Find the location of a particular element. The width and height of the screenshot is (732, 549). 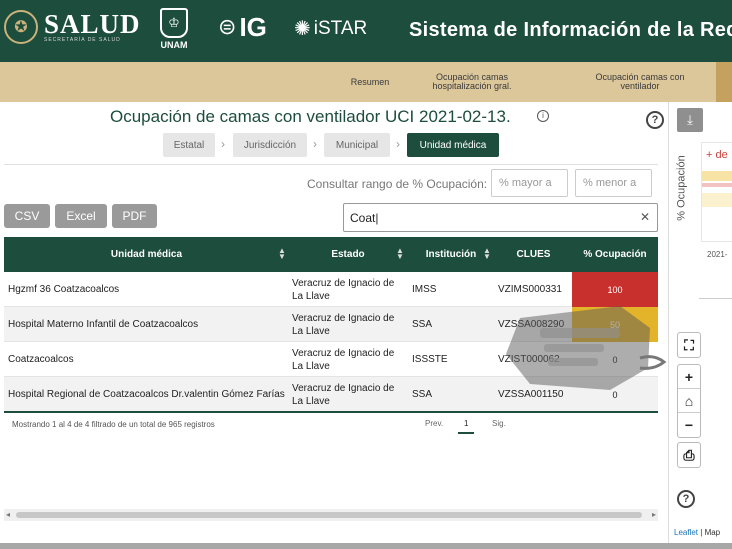

help-icon: ? is located at coordinates (655, 120).